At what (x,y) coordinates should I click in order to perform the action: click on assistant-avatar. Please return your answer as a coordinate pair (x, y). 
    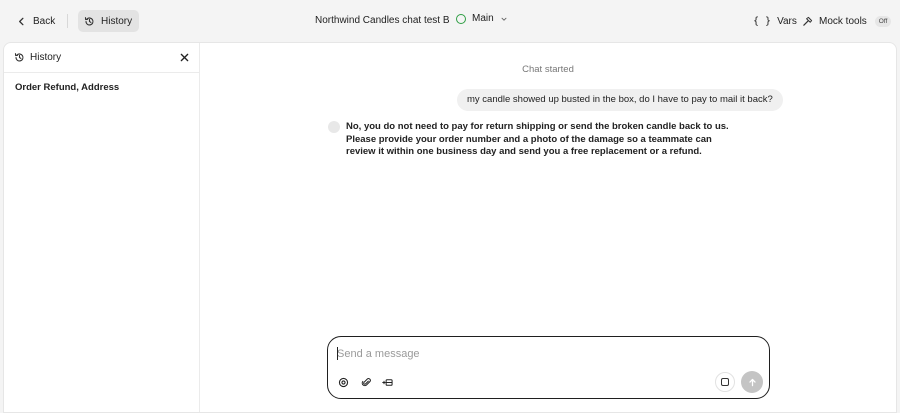
    Looking at the image, I should click on (334, 127).